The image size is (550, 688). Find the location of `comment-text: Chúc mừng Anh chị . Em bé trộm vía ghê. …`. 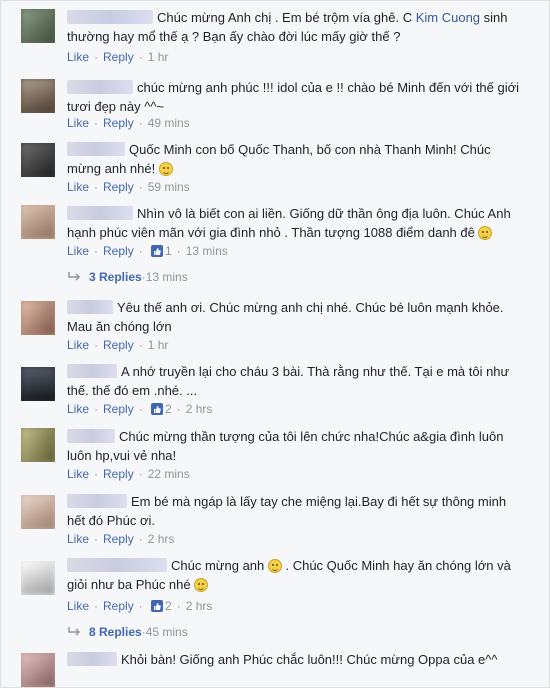

comment-text: Chúc mừng Anh chị . Em bé trộm vía ghê. … is located at coordinates (287, 27).